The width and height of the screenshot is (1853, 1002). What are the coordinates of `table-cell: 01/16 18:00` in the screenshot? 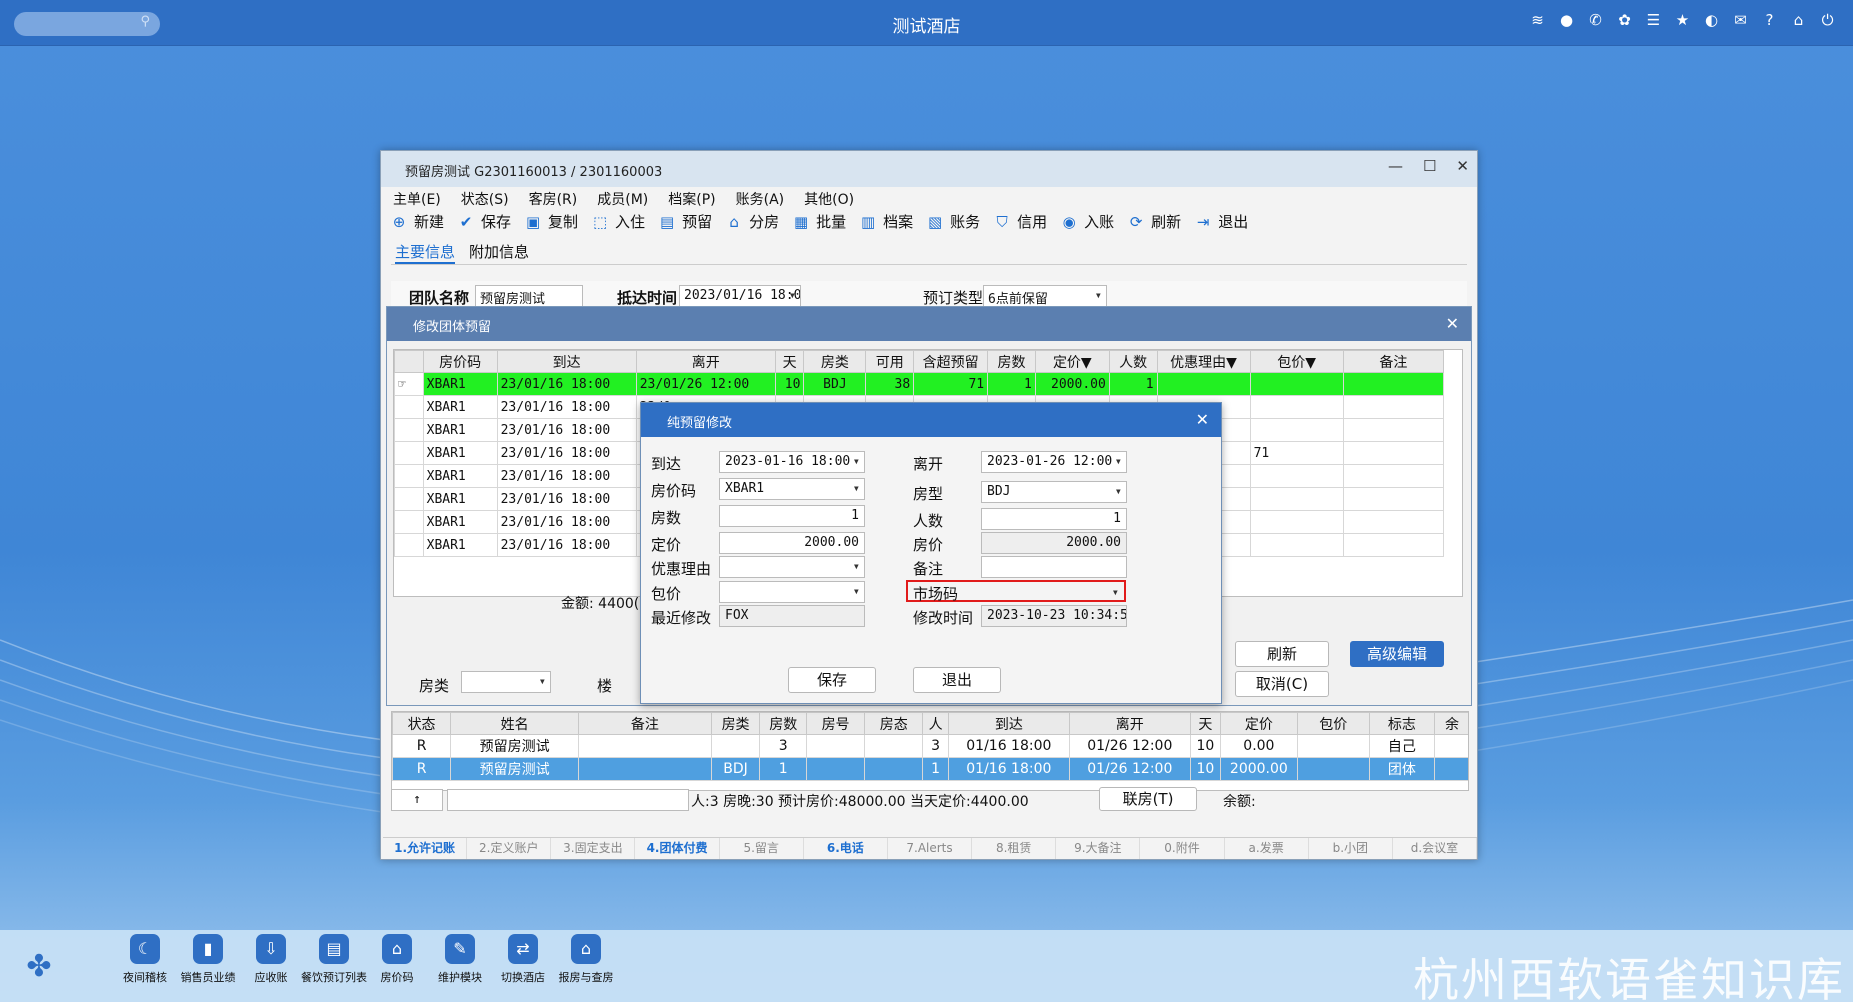 It's located at (1008, 746).